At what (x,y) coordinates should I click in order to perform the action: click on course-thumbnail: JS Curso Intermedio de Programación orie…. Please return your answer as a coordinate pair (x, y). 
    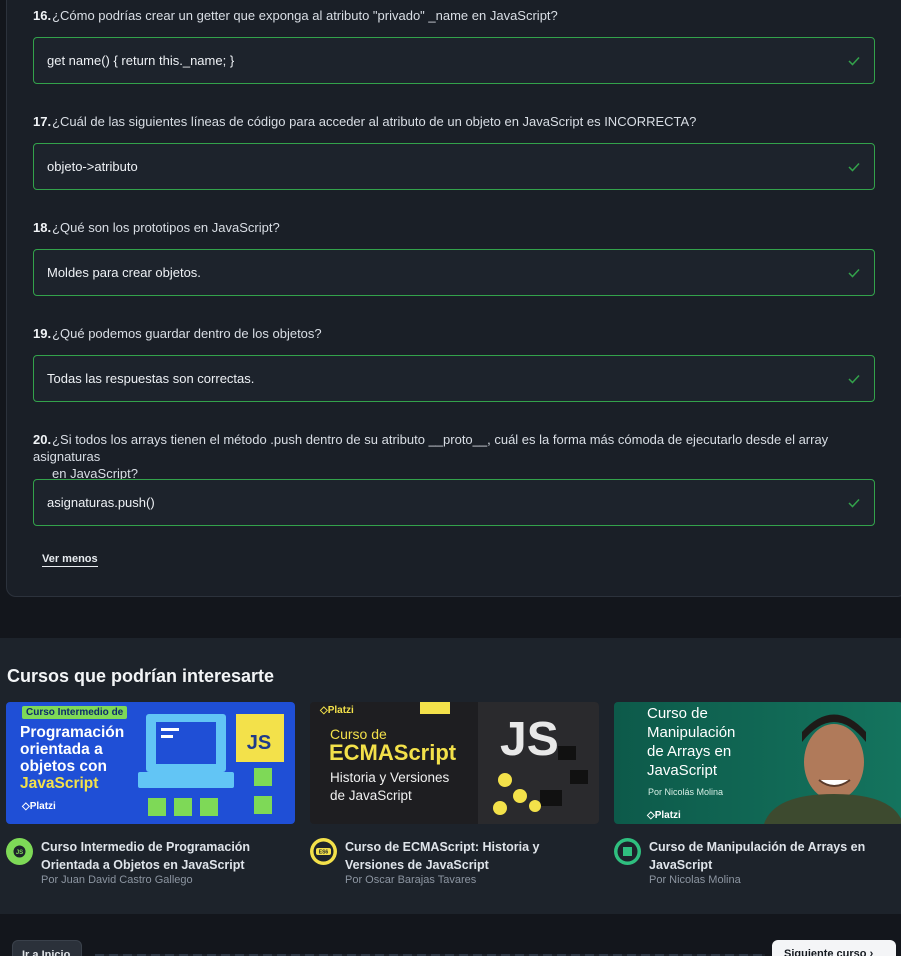
    Looking at the image, I should click on (150, 763).